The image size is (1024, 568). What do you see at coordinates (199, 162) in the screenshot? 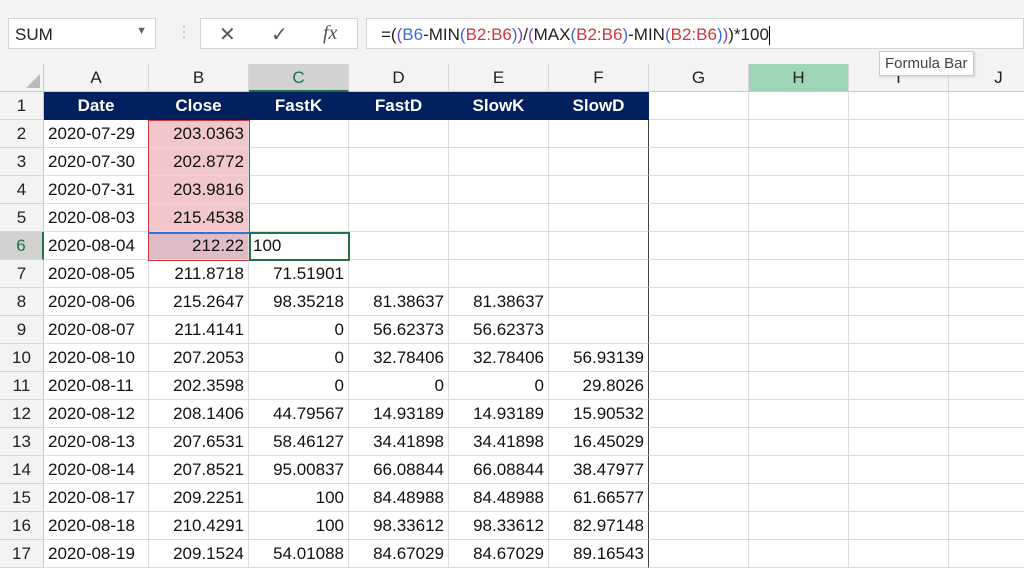
I see `cell-B3: 202.8772` at bounding box center [199, 162].